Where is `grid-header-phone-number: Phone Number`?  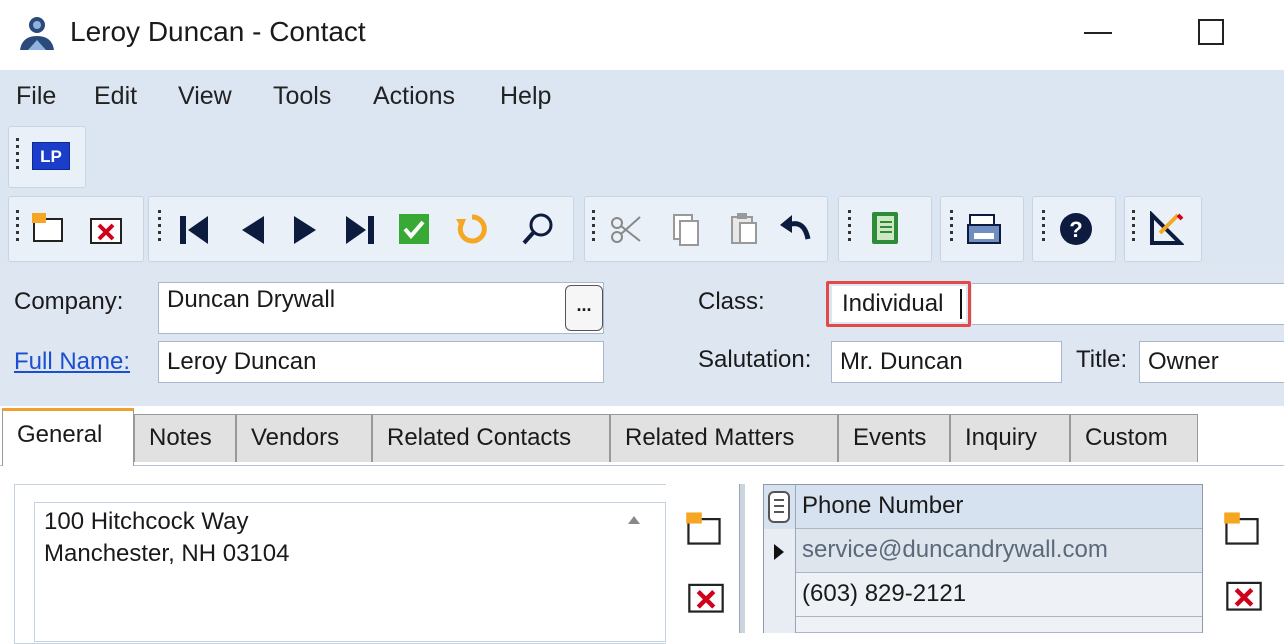 grid-header-phone-number: Phone Number is located at coordinates (999, 507).